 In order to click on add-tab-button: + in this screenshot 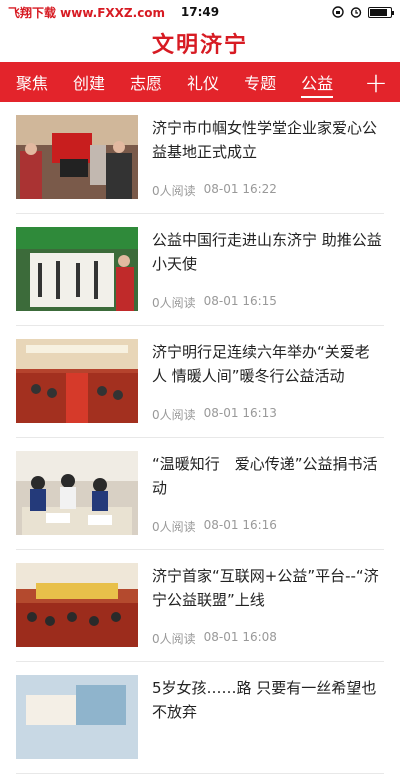, I will do `click(376, 82)`.